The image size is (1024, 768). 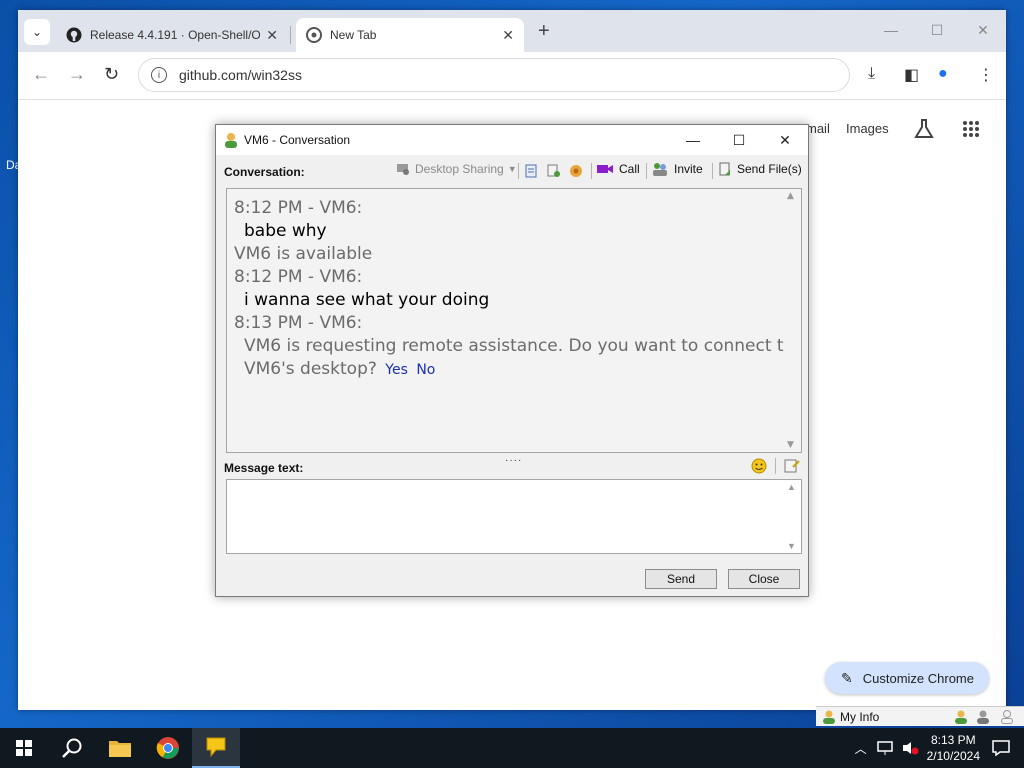 What do you see at coordinates (576, 170) in the screenshot?
I see `games-icon` at bounding box center [576, 170].